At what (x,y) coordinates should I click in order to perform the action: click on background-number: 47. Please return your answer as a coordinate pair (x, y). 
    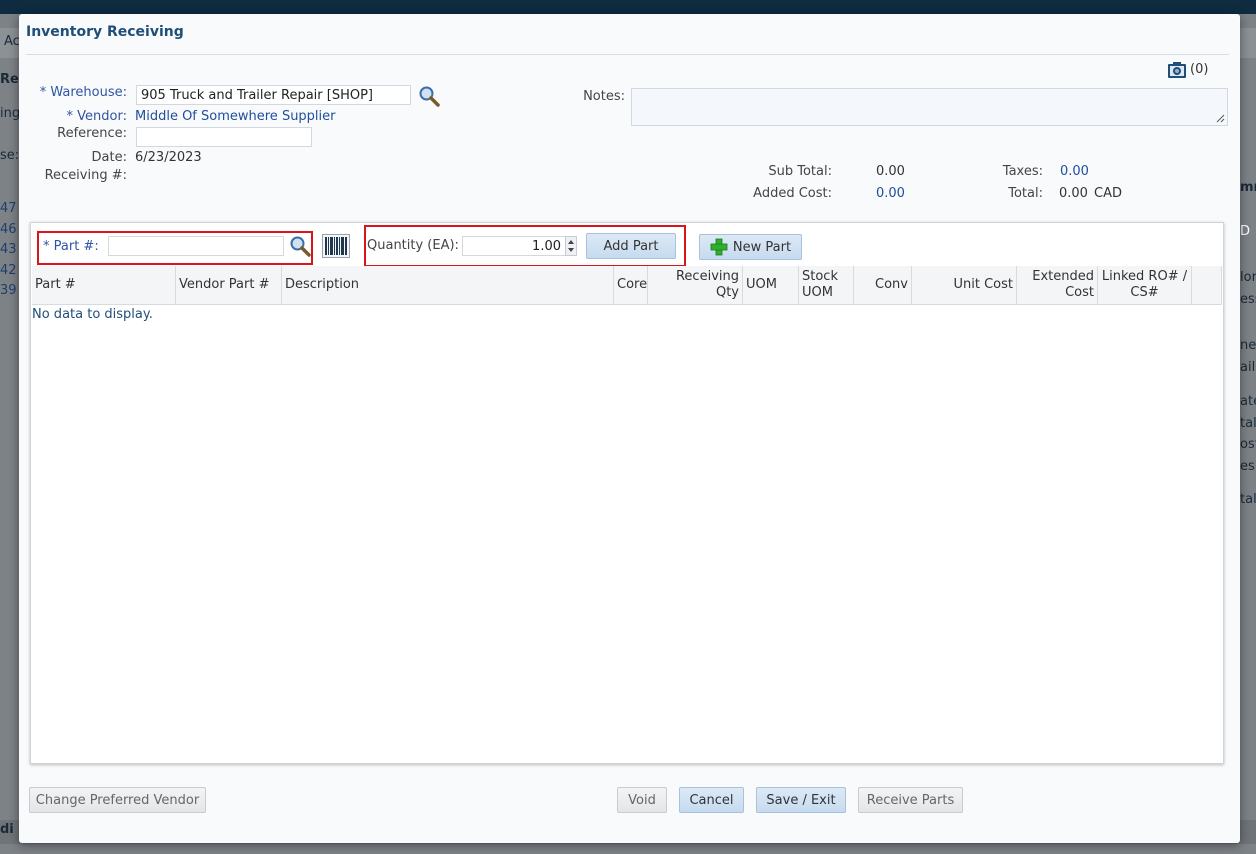
    Looking at the image, I should click on (8, 208).